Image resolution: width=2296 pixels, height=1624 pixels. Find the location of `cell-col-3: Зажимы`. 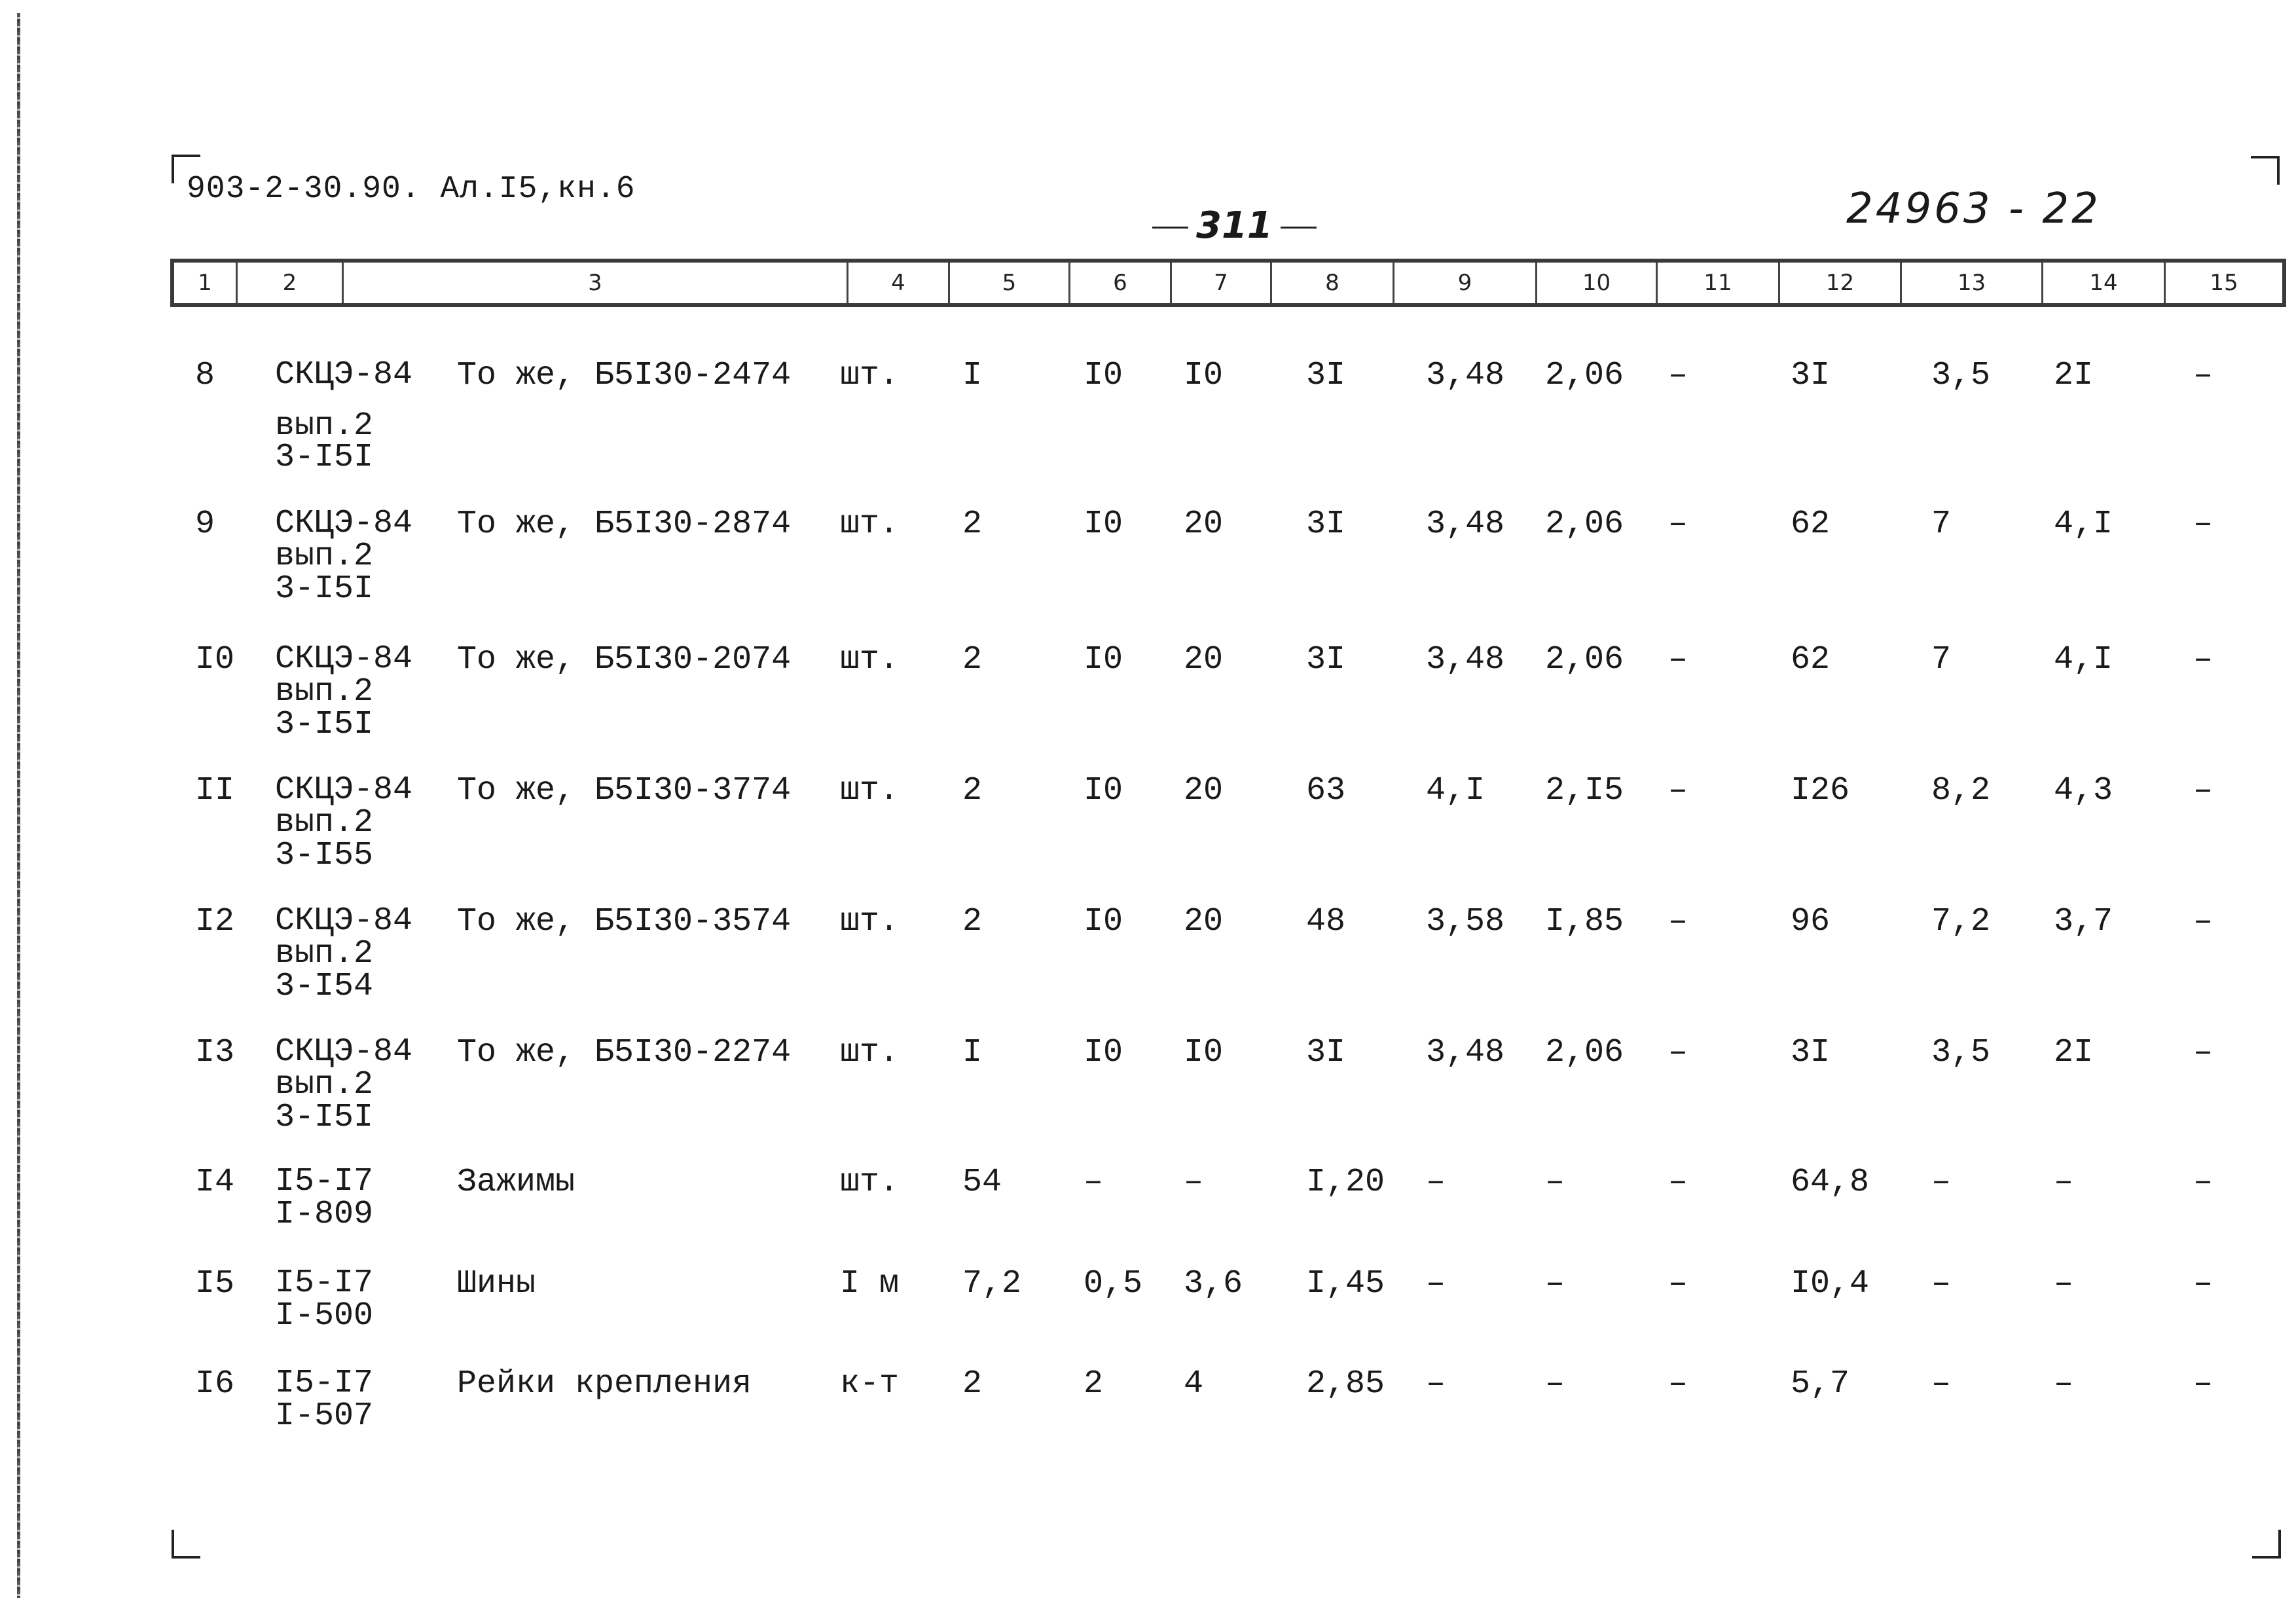

cell-col-3: Зажимы is located at coordinates (516, 1182).